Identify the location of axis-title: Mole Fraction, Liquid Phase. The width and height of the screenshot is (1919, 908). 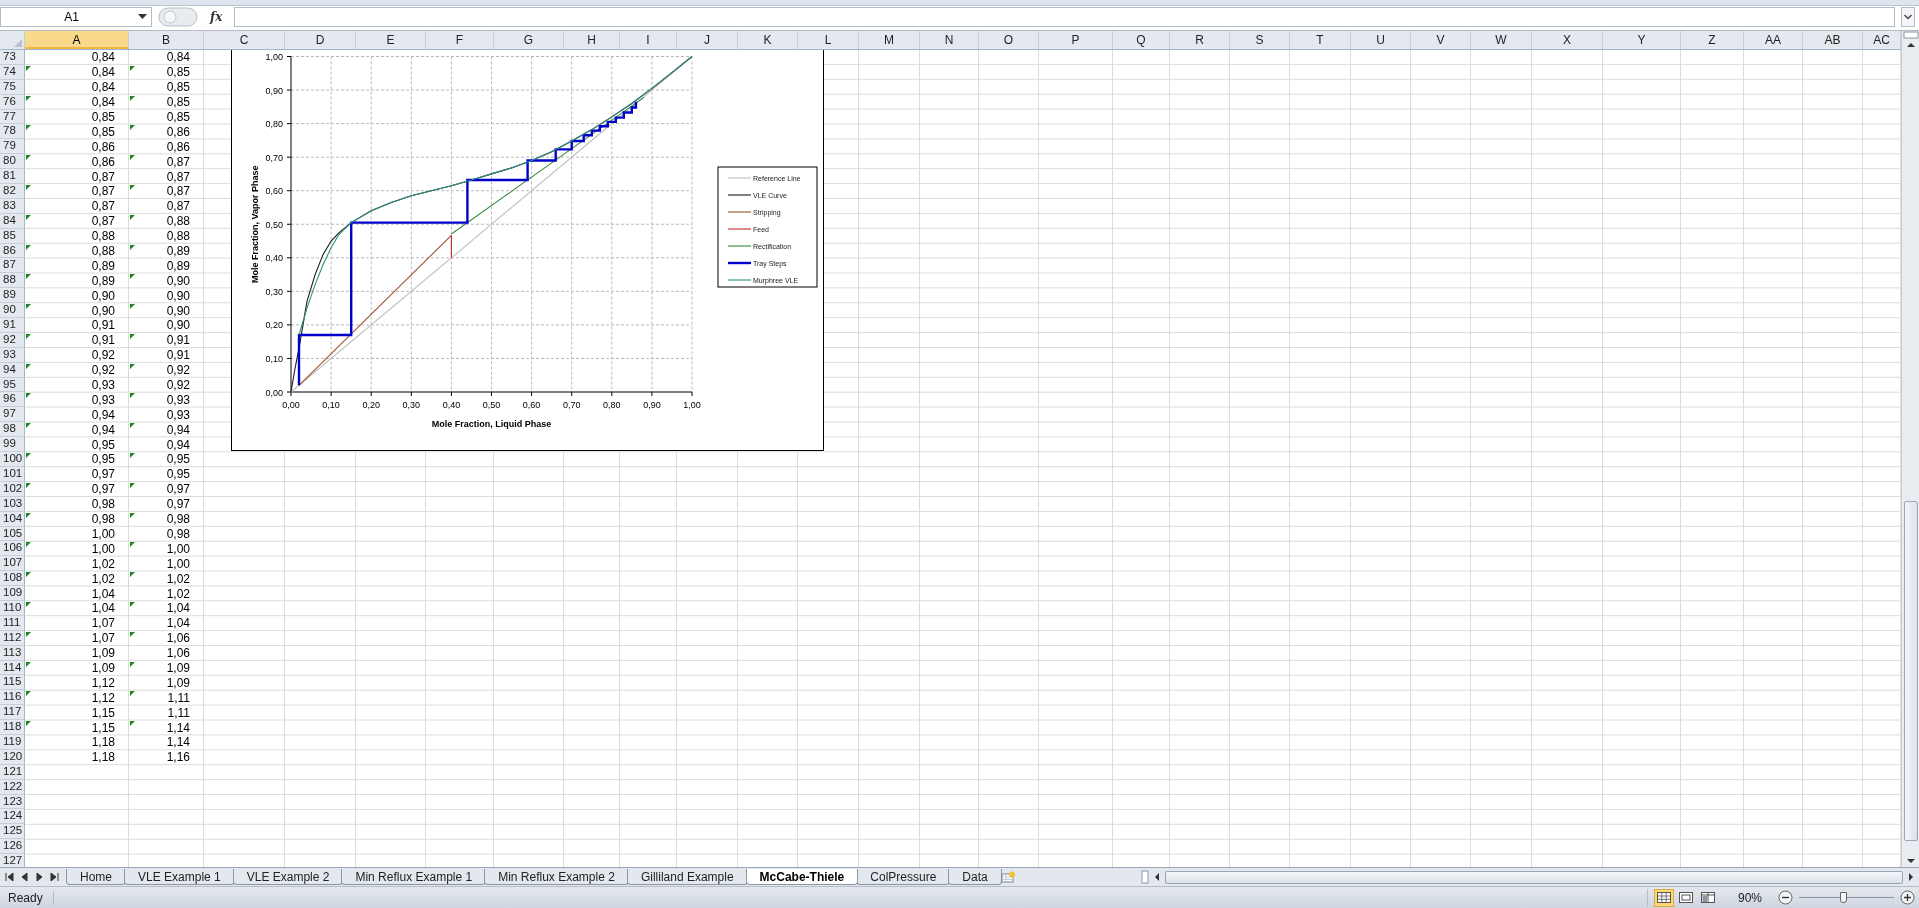
(491, 424).